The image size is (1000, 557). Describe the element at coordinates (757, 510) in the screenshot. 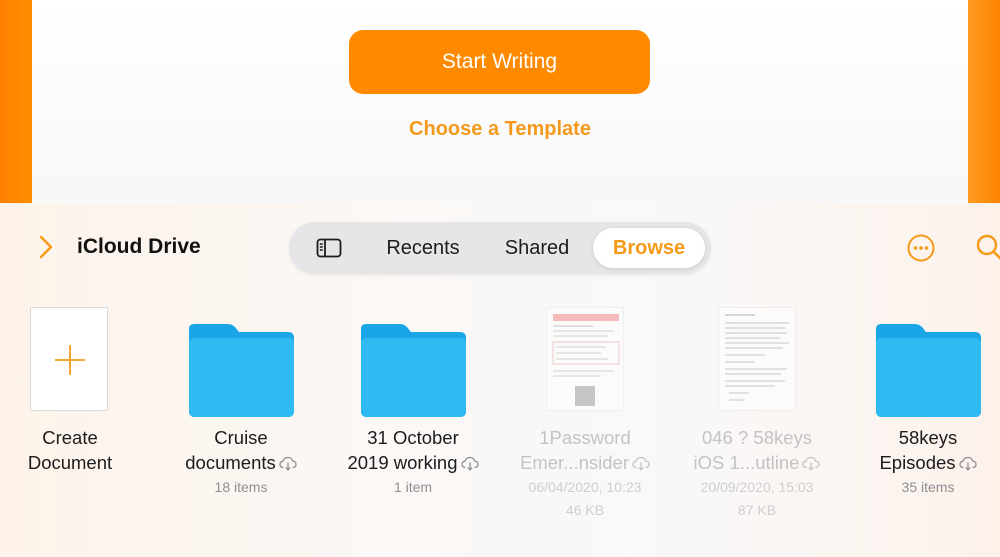

I see `item-size: 87 KB` at that location.